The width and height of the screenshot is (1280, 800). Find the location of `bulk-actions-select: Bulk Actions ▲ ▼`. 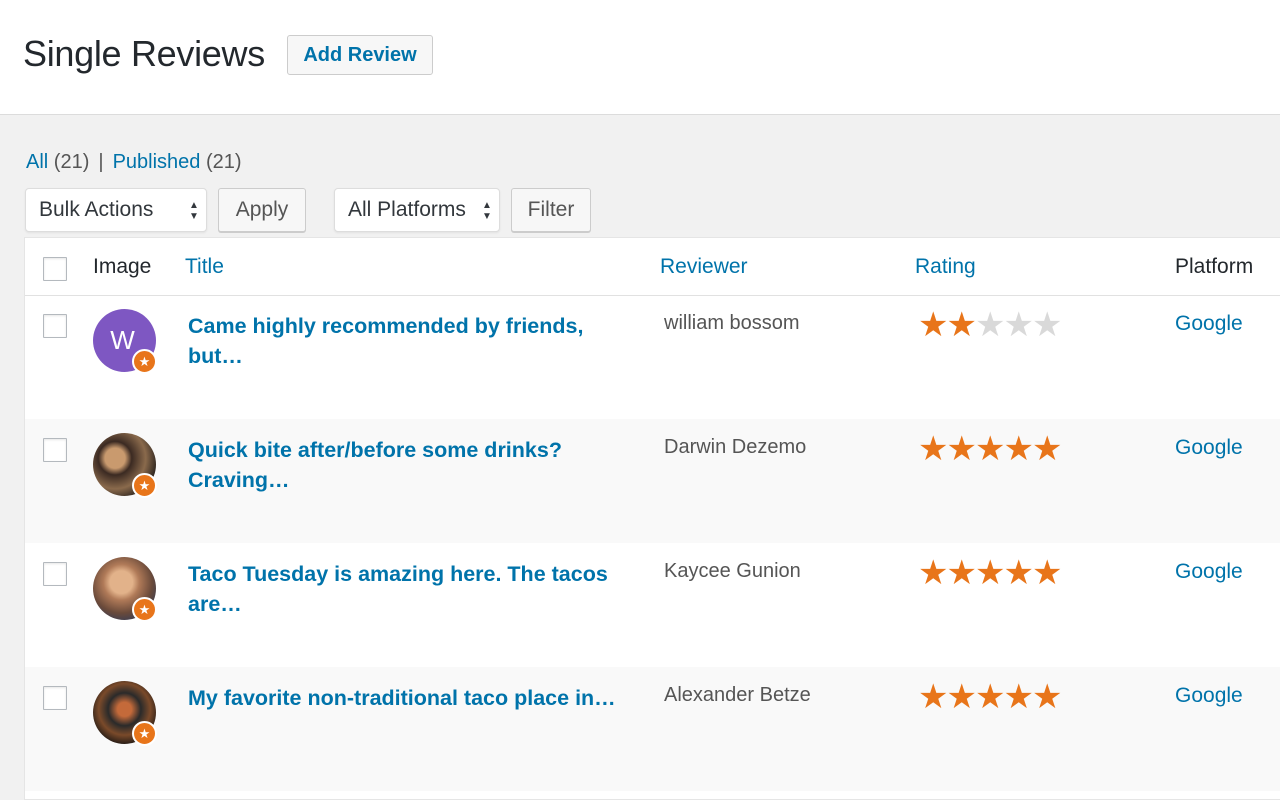

bulk-actions-select: Bulk Actions ▲ ▼ is located at coordinates (116, 210).